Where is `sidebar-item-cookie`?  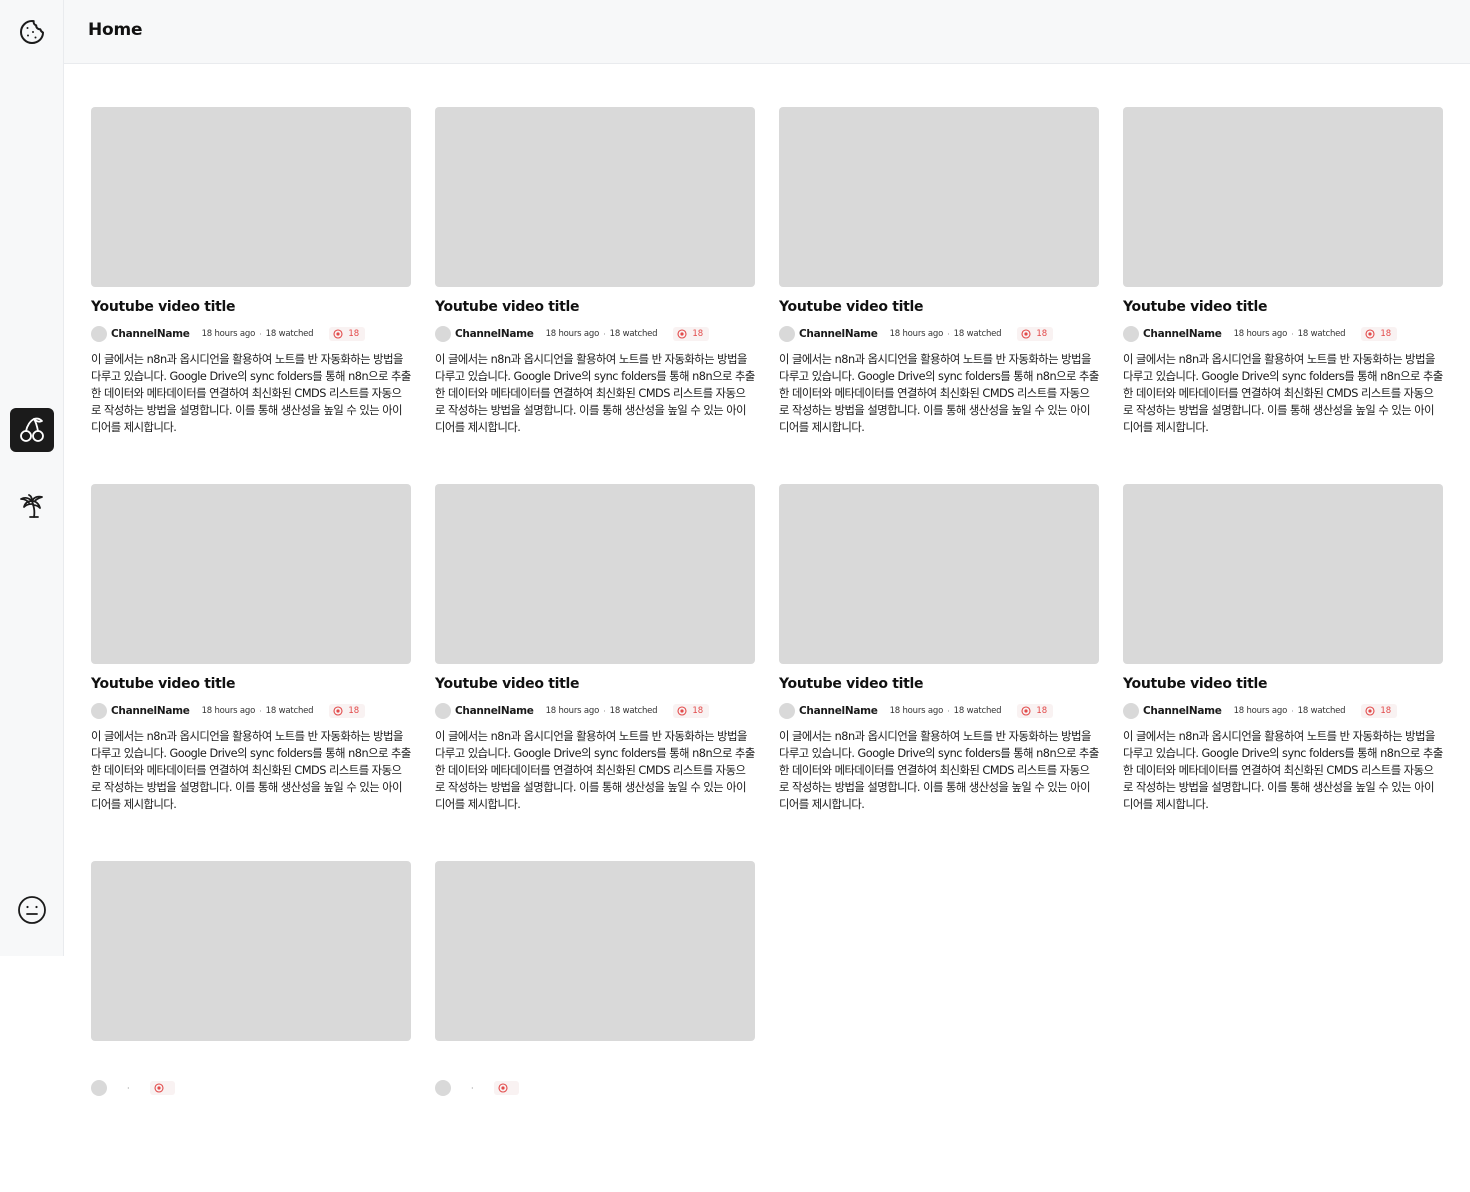
sidebar-item-cookie is located at coordinates (32, 32).